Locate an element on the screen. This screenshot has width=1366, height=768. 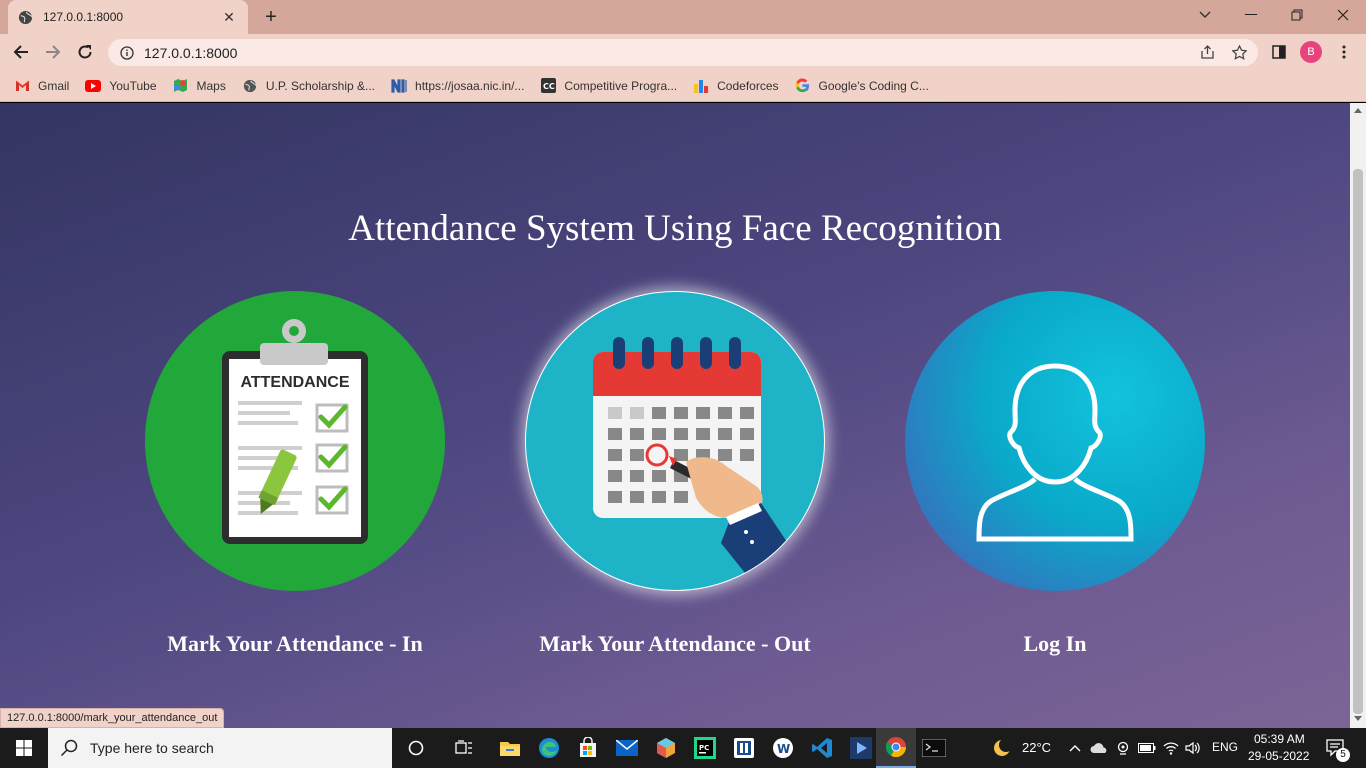
address-bar: 127.0.0.1:8000 is located at coordinates (683, 52).